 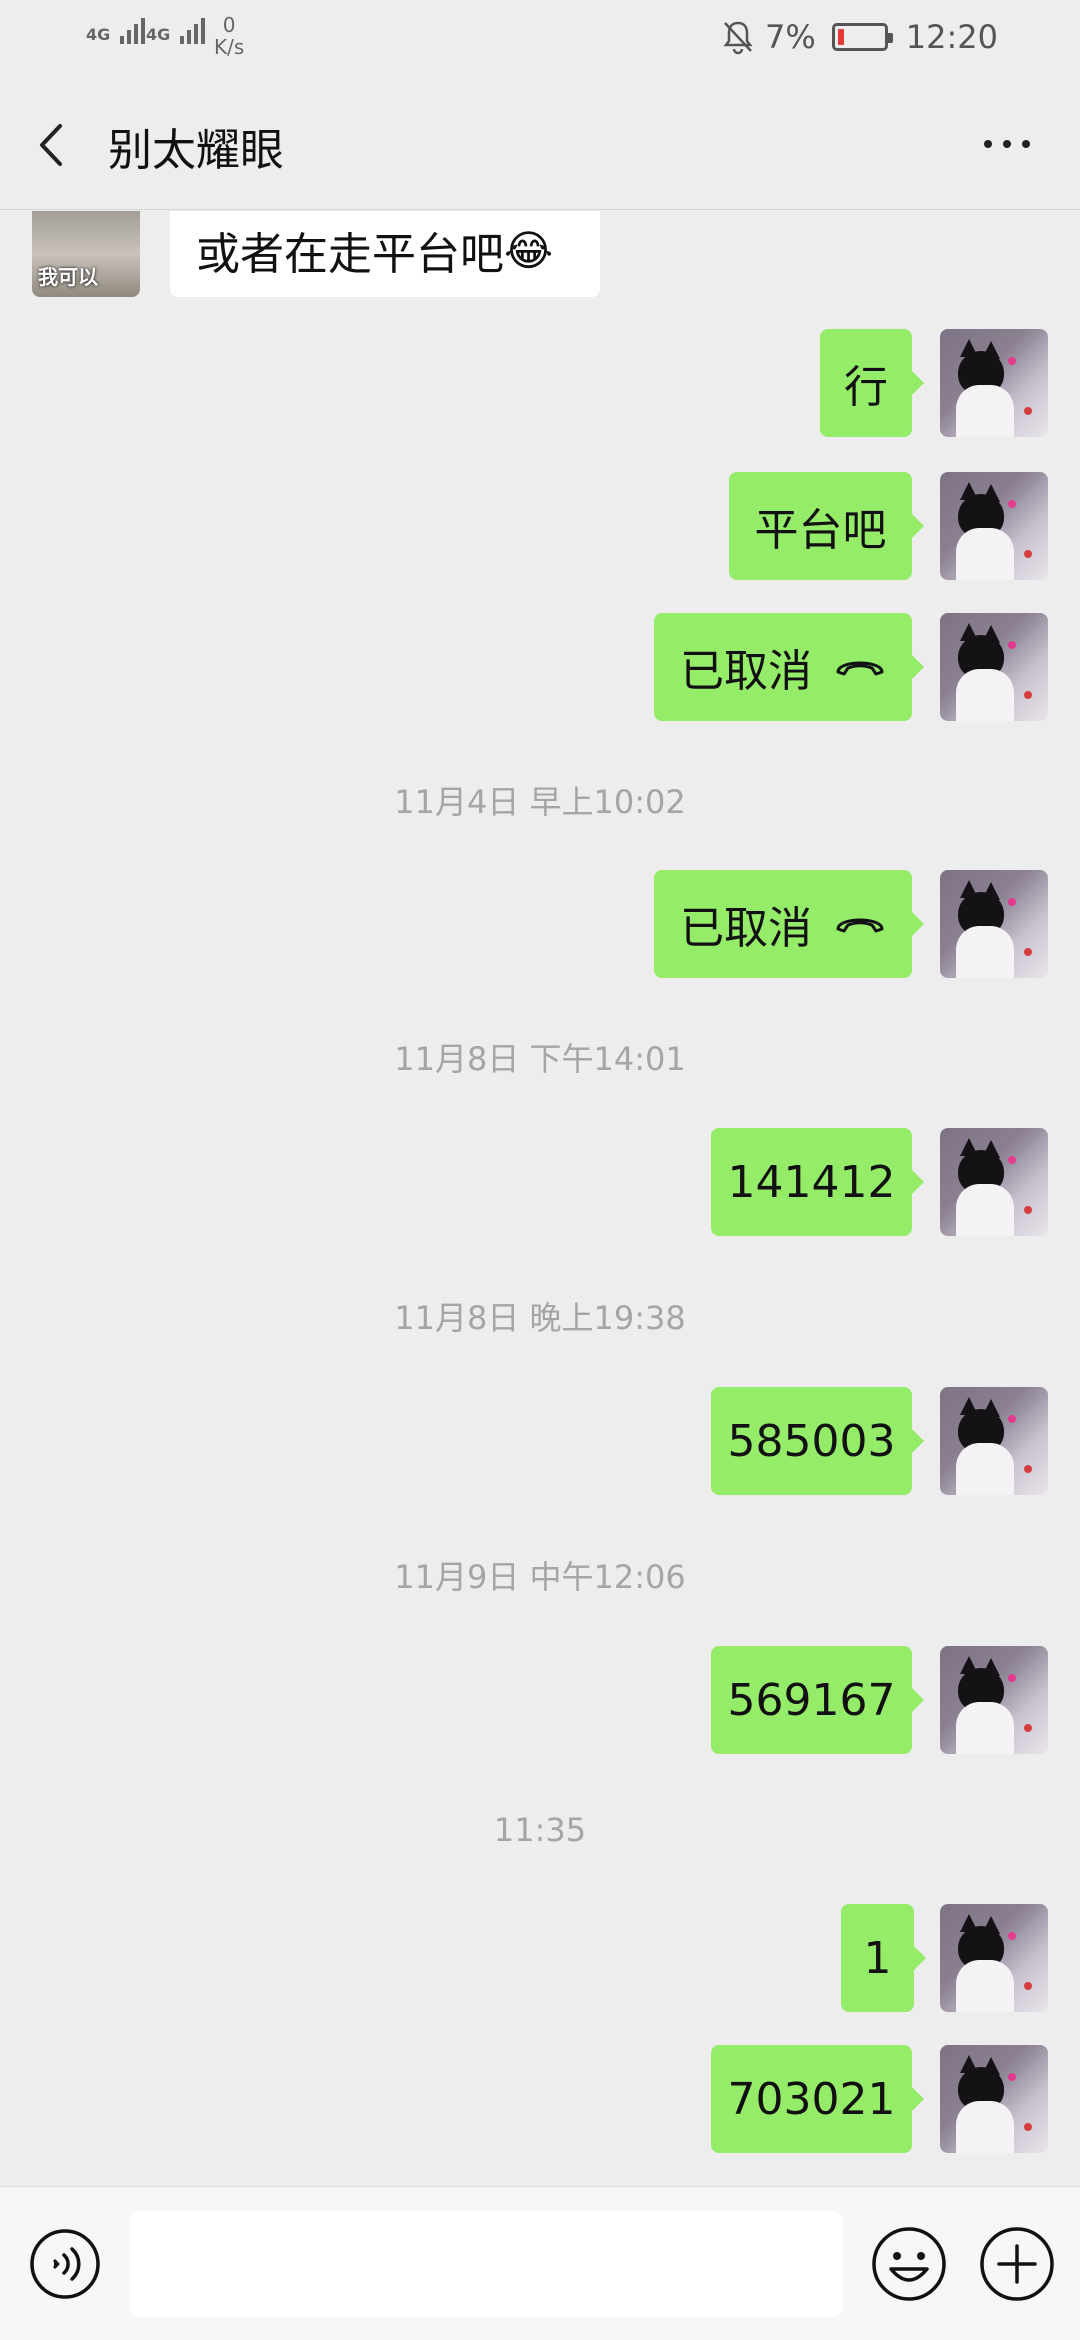 I want to click on laughing-emoji-icon: 😂, so click(x=529, y=250).